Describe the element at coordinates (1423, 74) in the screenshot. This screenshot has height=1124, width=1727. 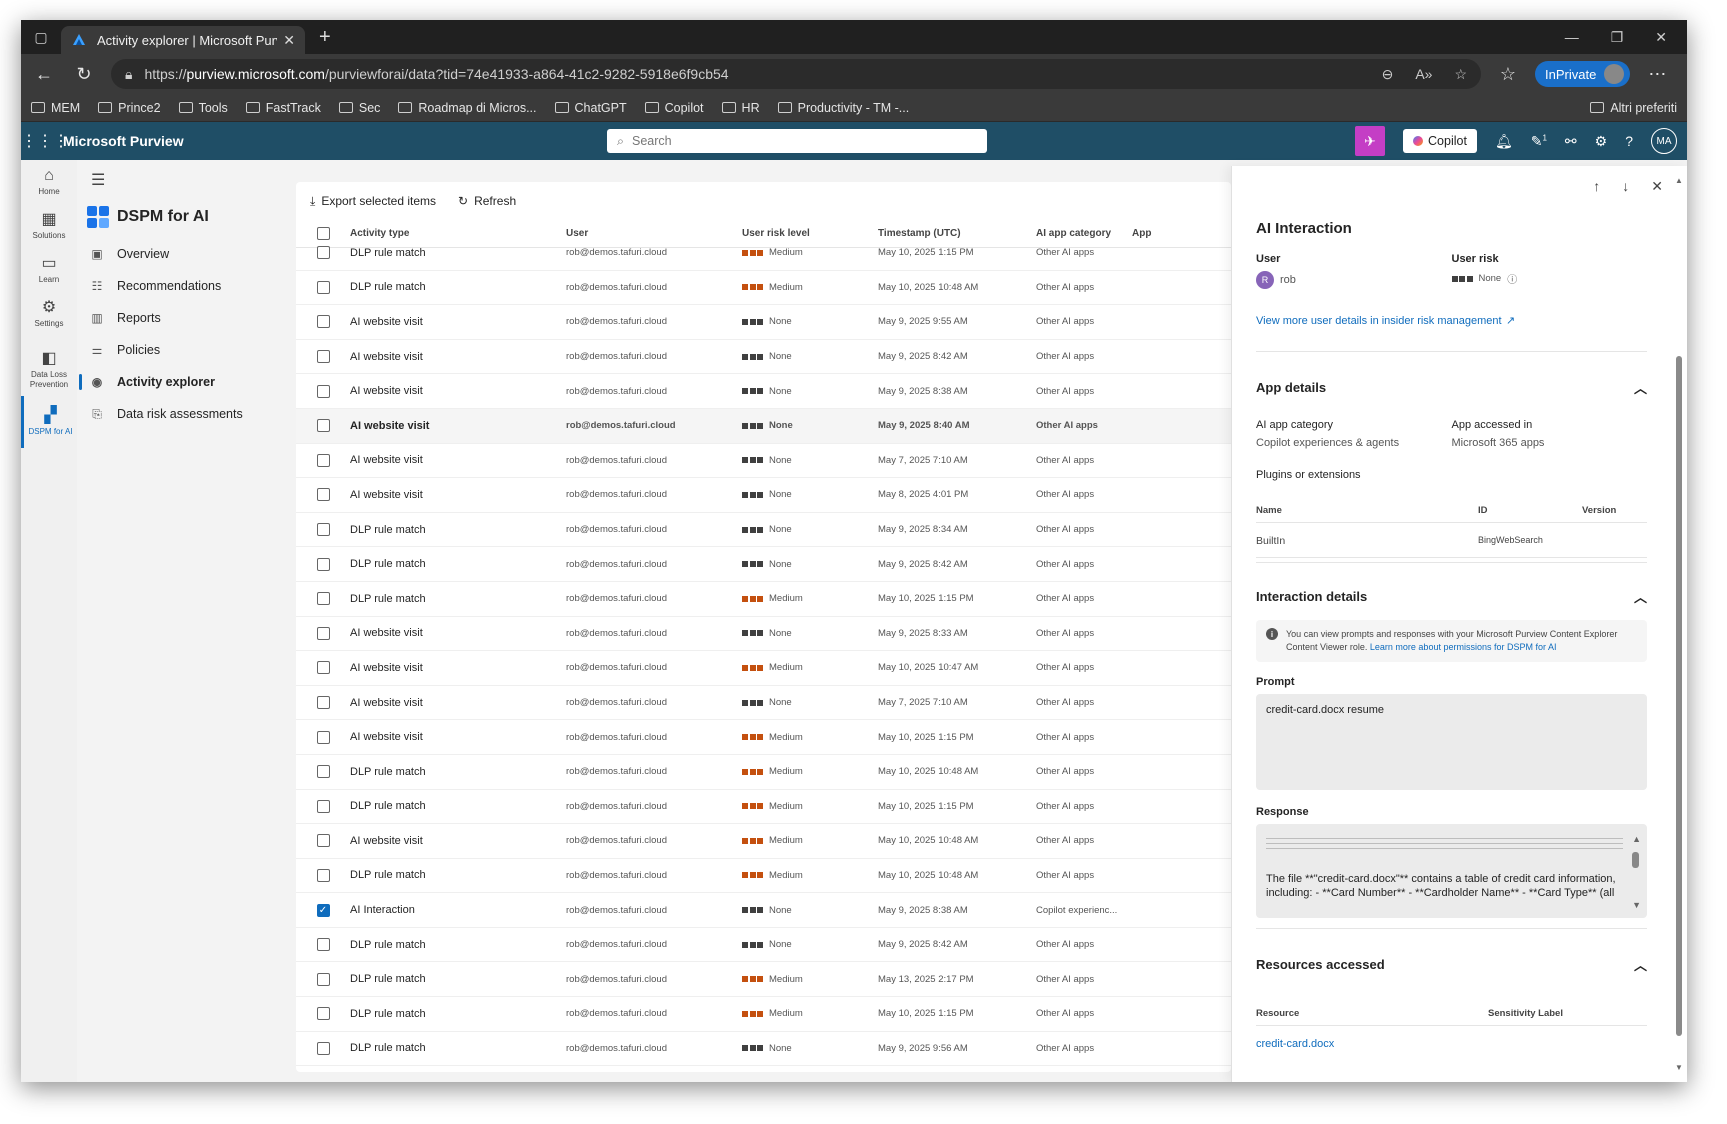
I see `read-aloud-icon: A»` at that location.